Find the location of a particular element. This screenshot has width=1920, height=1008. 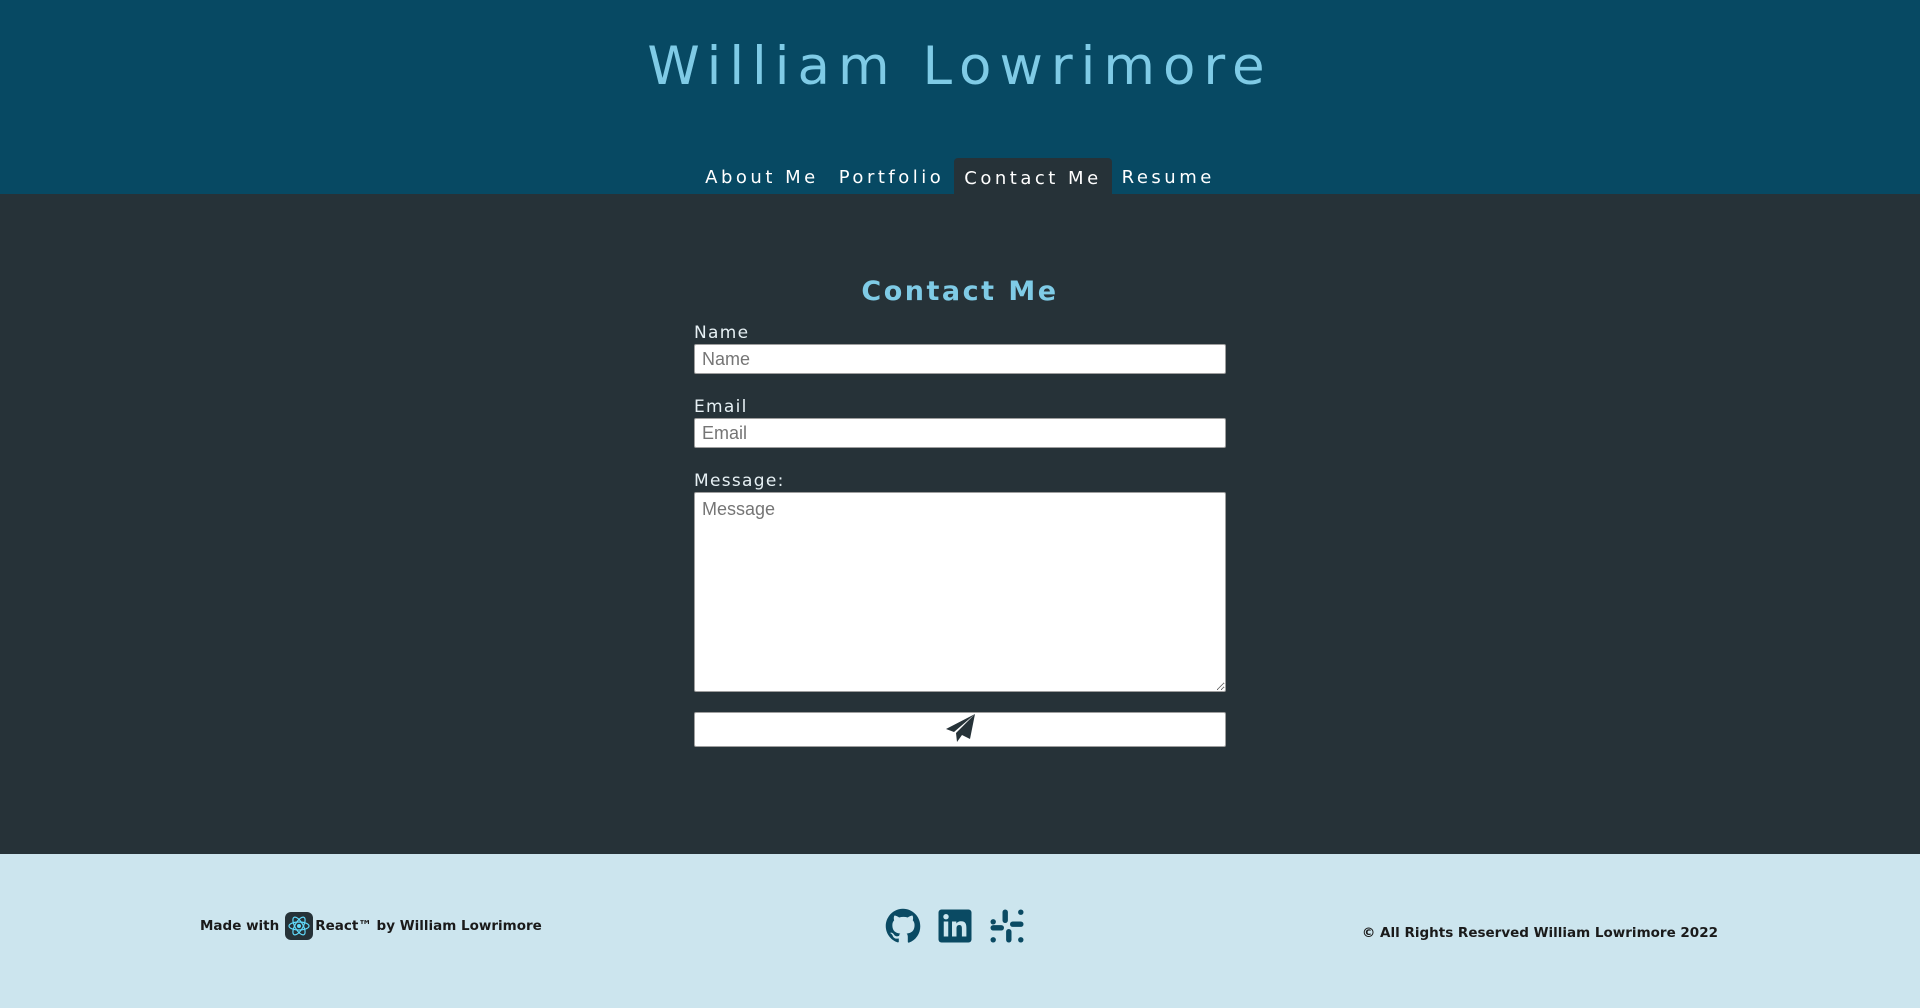

message-field is located at coordinates (960, 592).